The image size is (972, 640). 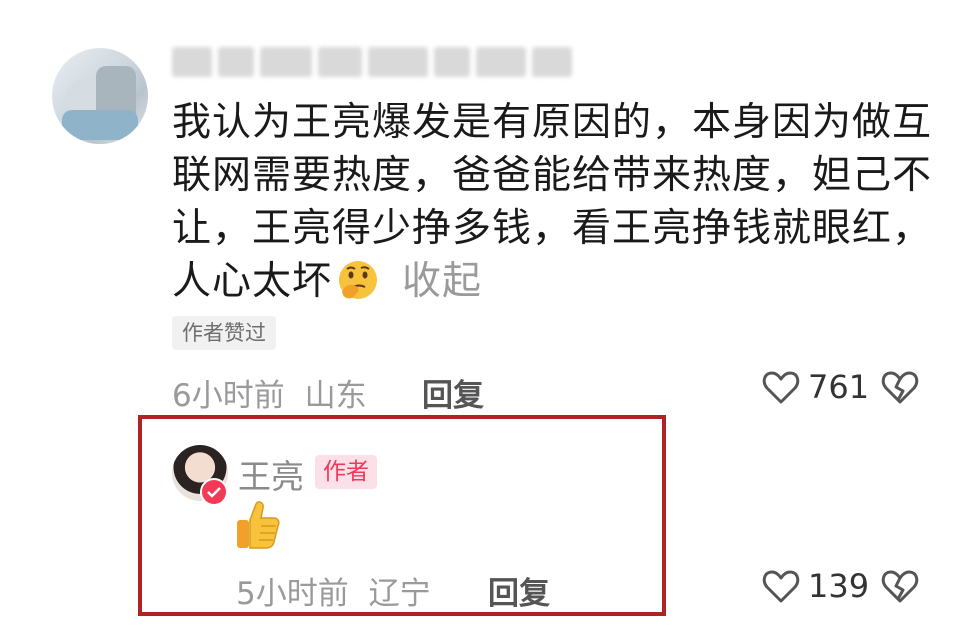 I want to click on author-badge: 作者, so click(x=346, y=472).